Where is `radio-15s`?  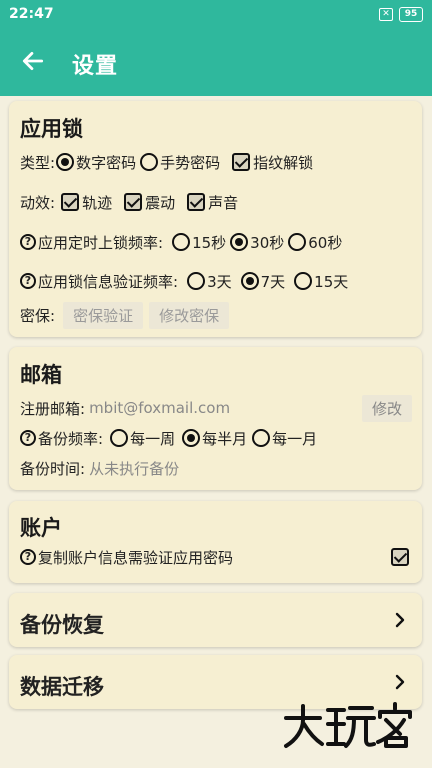 radio-15s is located at coordinates (181, 242).